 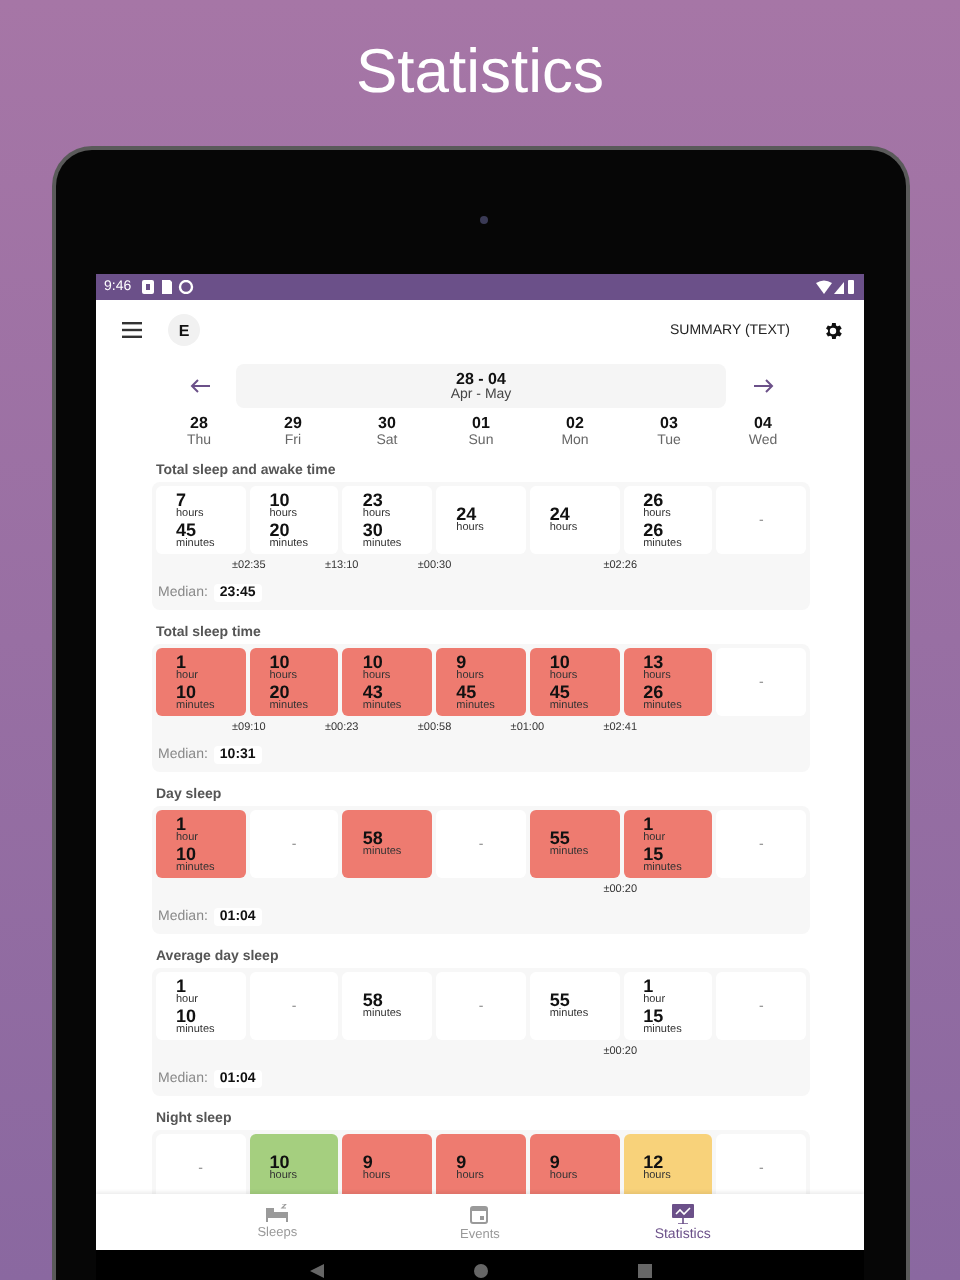 What do you see at coordinates (372, 499) in the screenshot?
I see `stat-number: 23` at bounding box center [372, 499].